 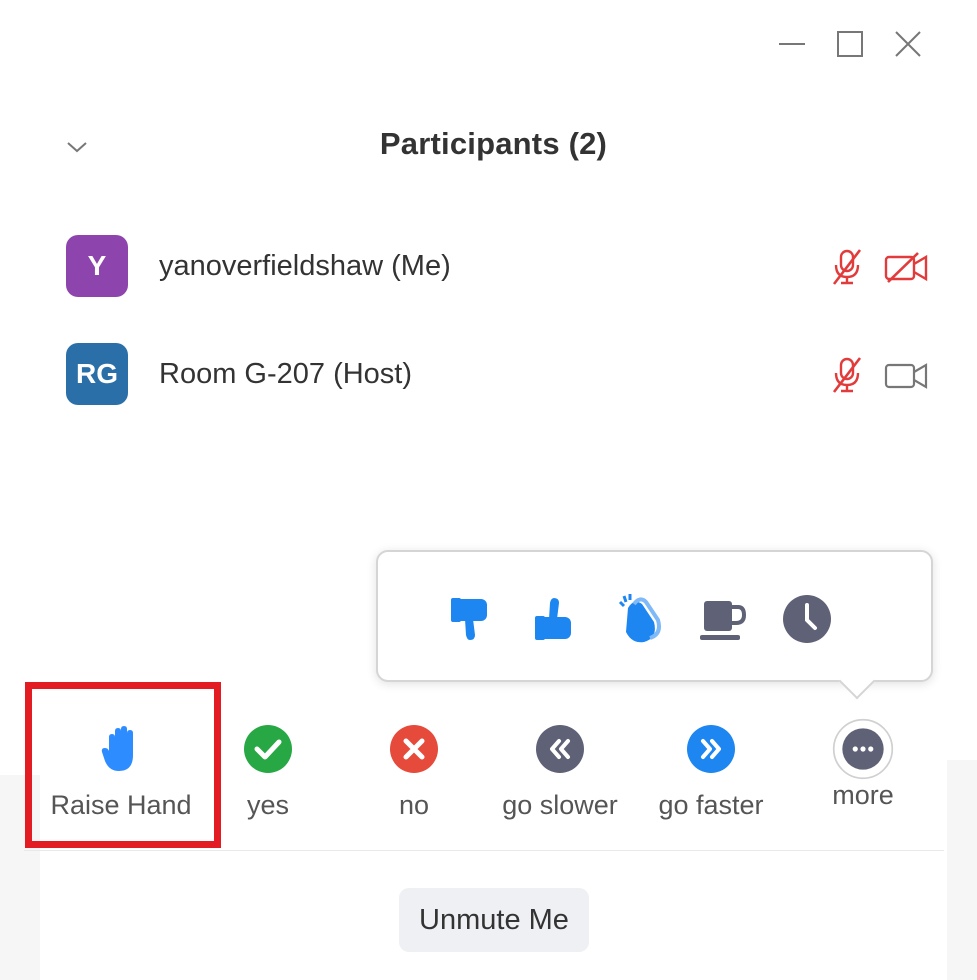 I want to click on divider, so click(x=484, y=850).